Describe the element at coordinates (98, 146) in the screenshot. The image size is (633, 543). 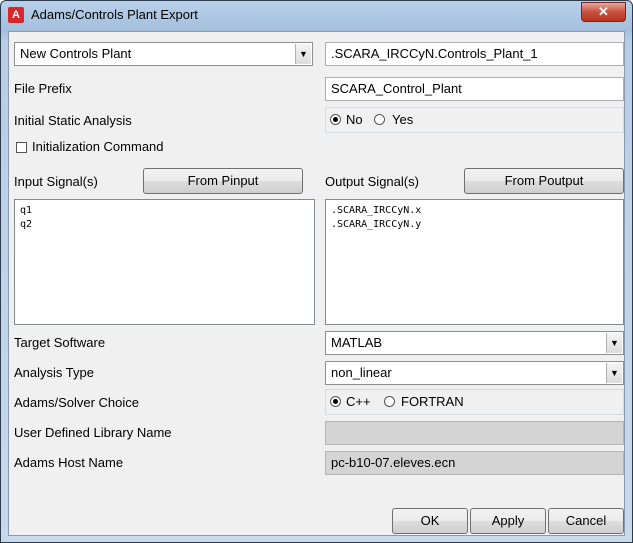
I see `initialization-command-label: Initialization Command` at that location.